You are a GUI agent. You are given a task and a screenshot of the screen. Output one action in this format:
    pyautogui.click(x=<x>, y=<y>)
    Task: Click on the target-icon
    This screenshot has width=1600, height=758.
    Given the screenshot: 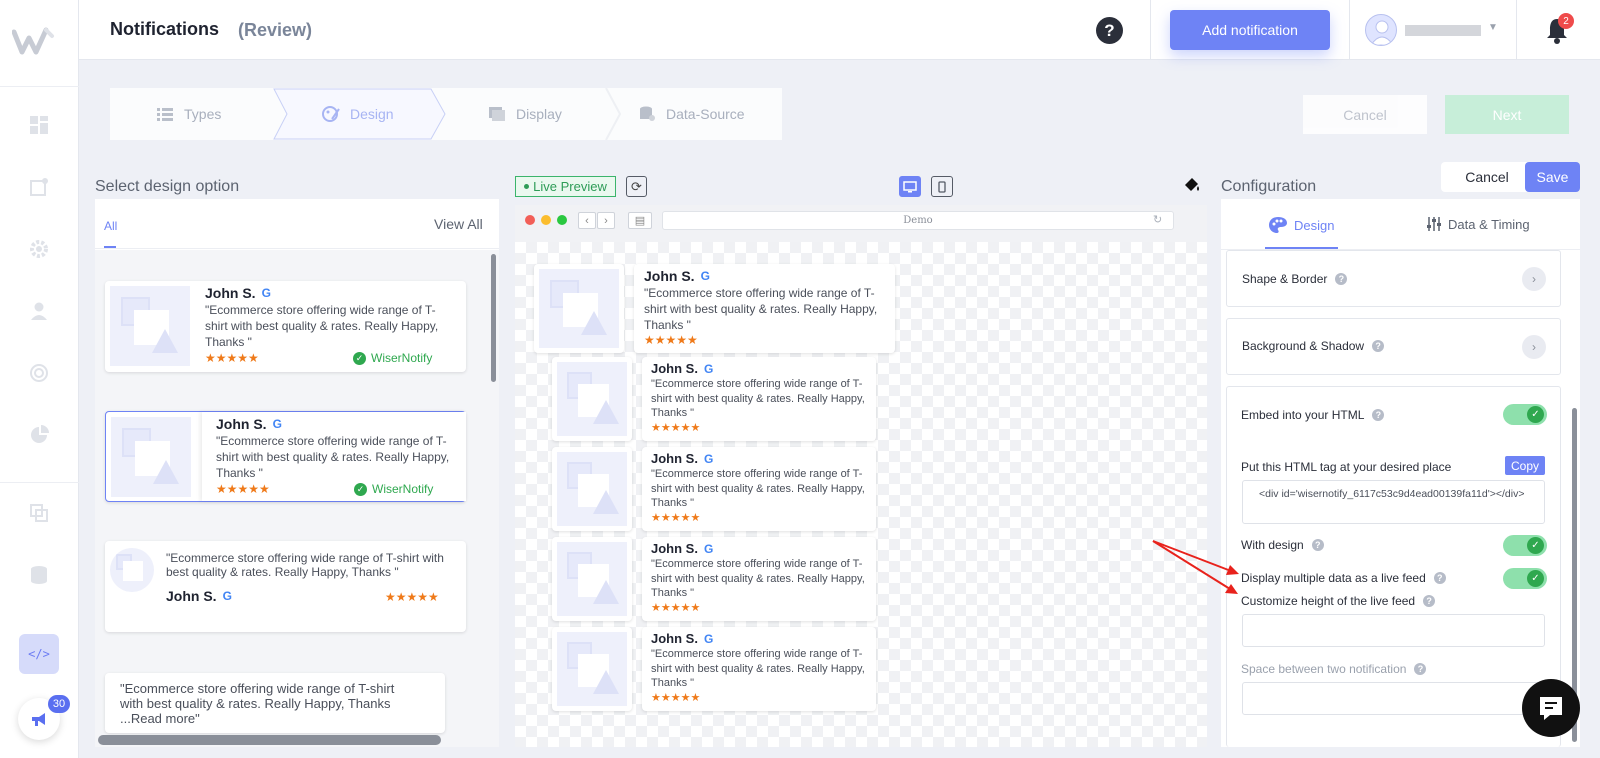 What is the action you would take?
    pyautogui.click(x=39, y=373)
    